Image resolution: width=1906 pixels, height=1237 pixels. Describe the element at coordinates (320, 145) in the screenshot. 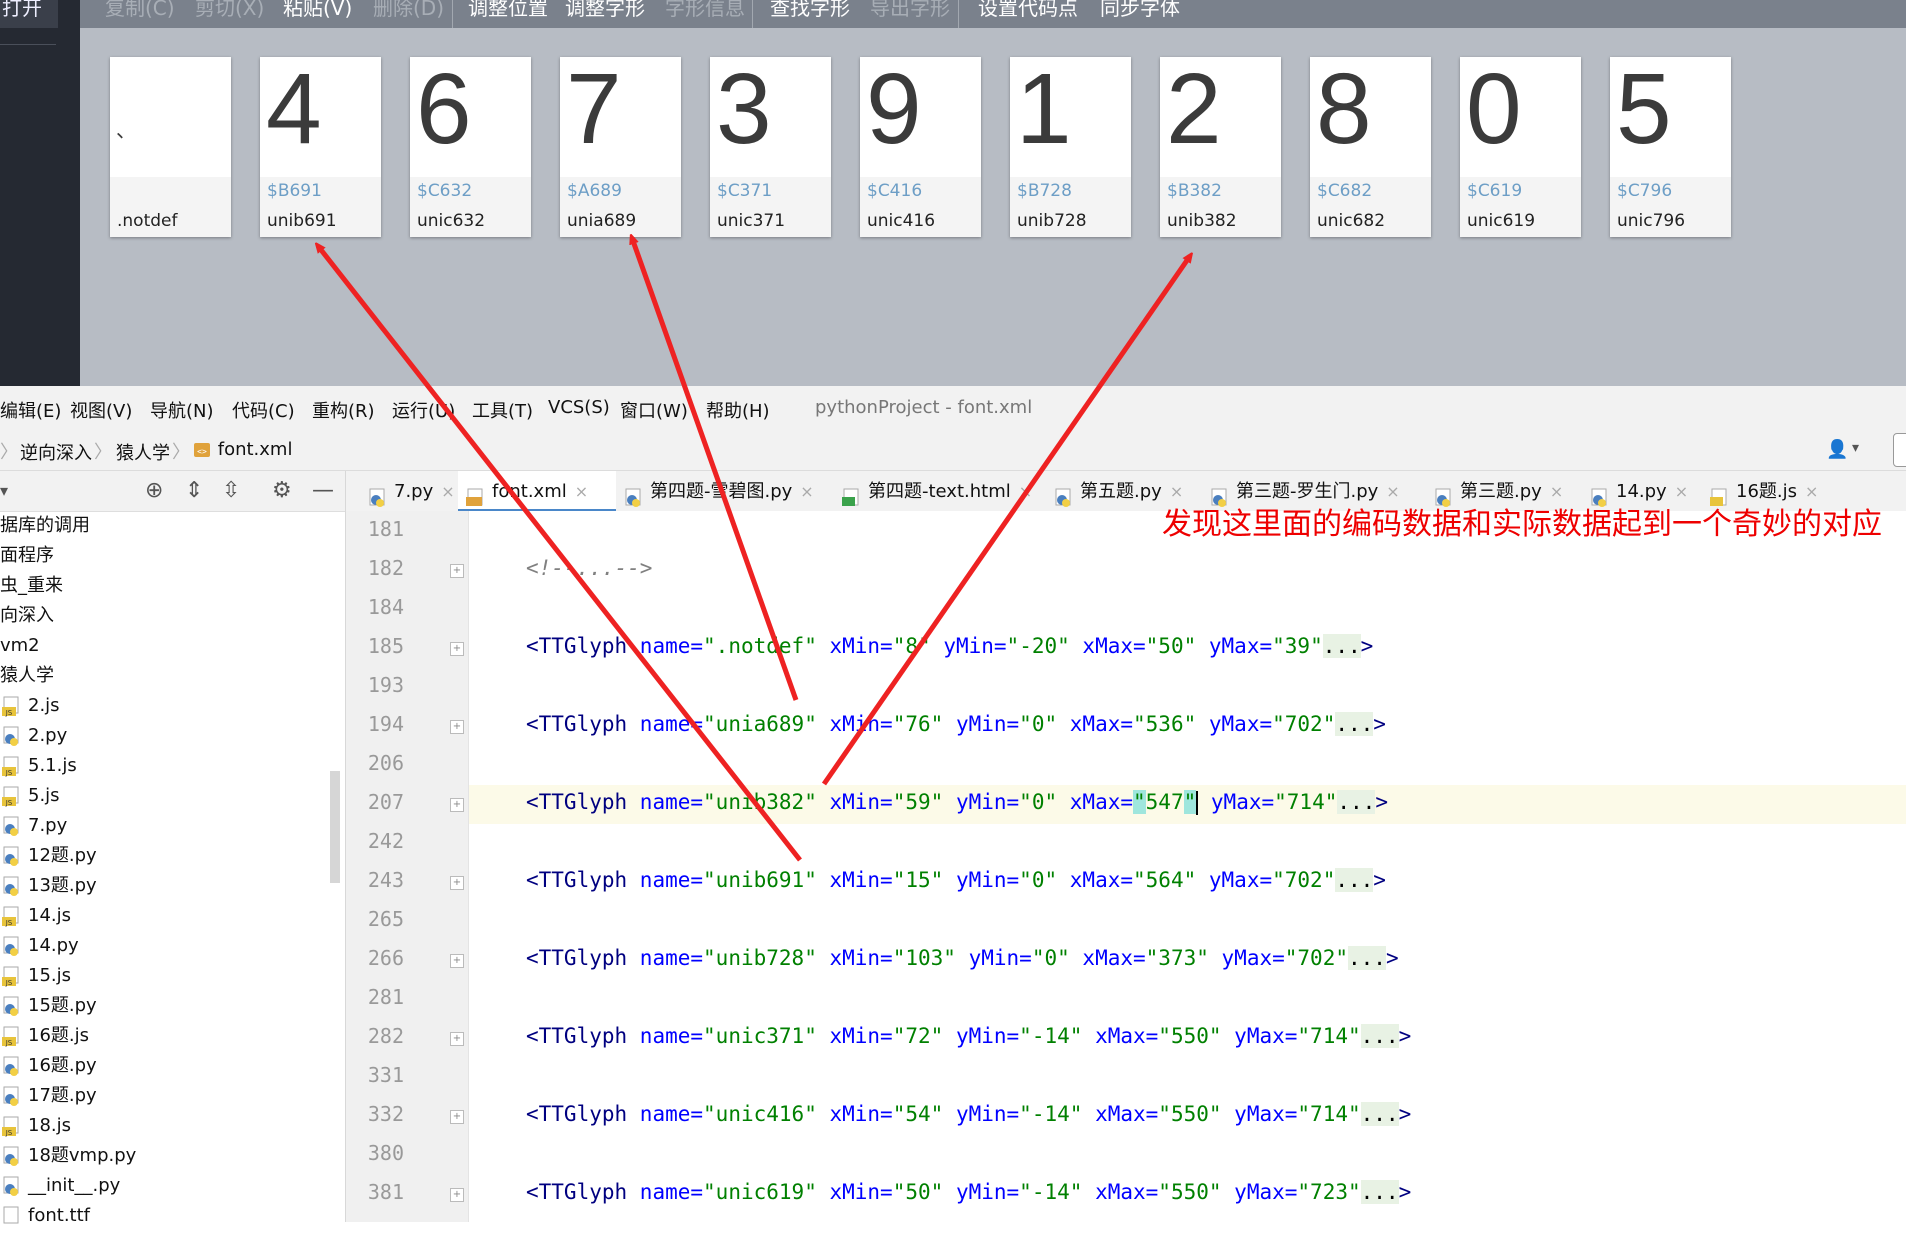

I see `glyph-card: 4 $B691 unib691` at that location.